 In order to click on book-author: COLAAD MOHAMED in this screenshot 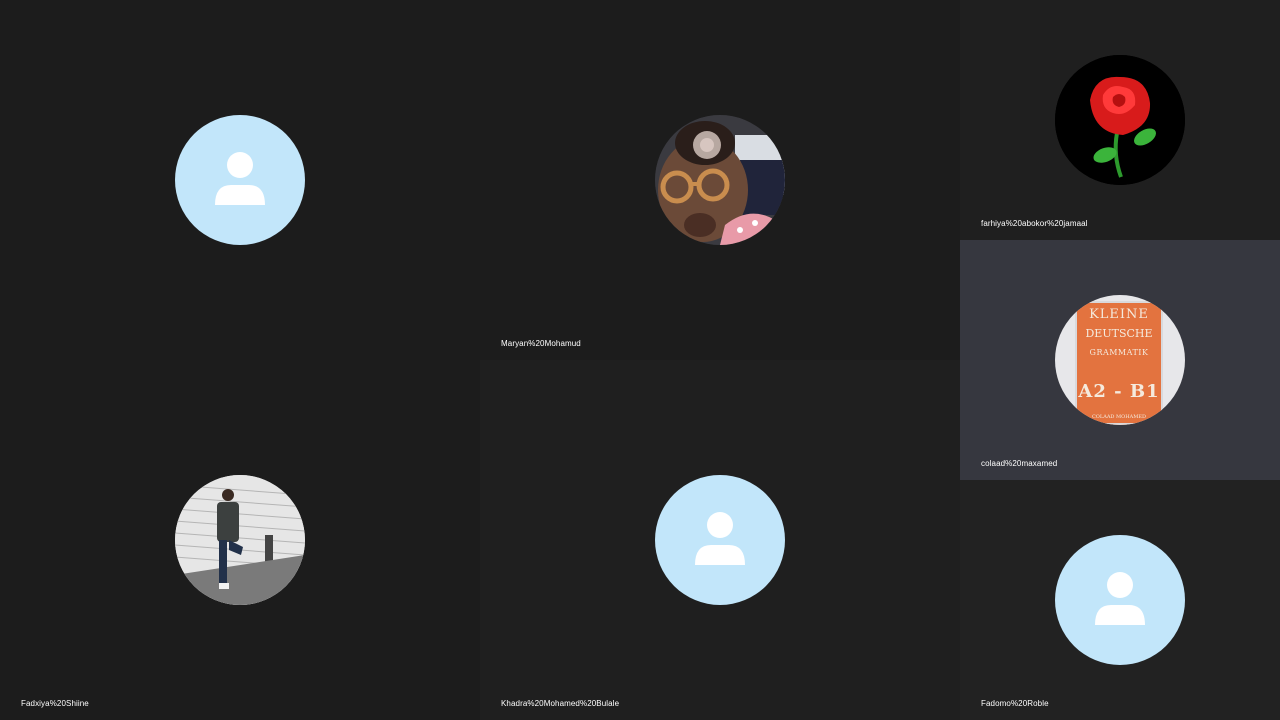, I will do `click(1119, 417)`.